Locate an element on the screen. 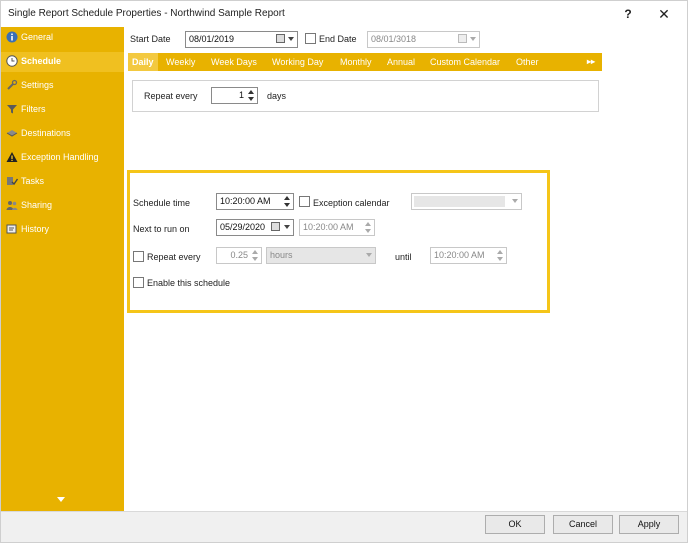 This screenshot has height=543, width=688. sidebar-item-filters: Filters is located at coordinates (62, 110).